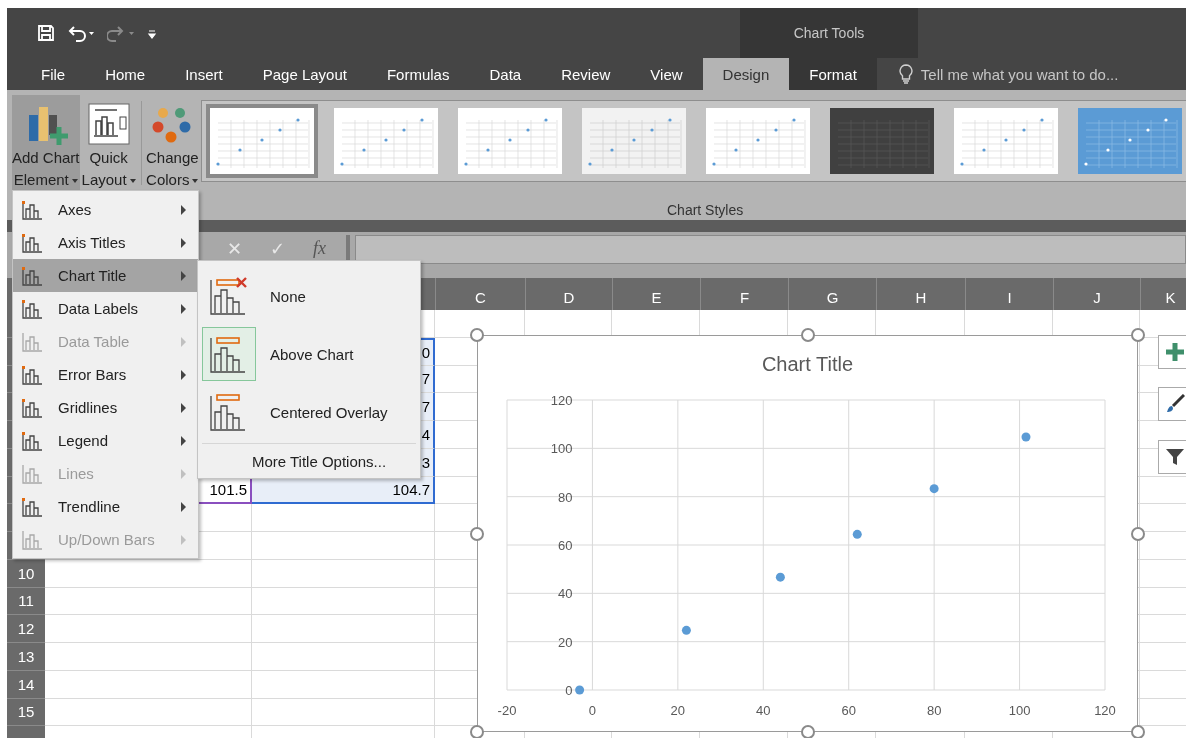 The height and width of the screenshot is (738, 1186). Describe the element at coordinates (26, 684) in the screenshot. I see `row-header: 14` at that location.